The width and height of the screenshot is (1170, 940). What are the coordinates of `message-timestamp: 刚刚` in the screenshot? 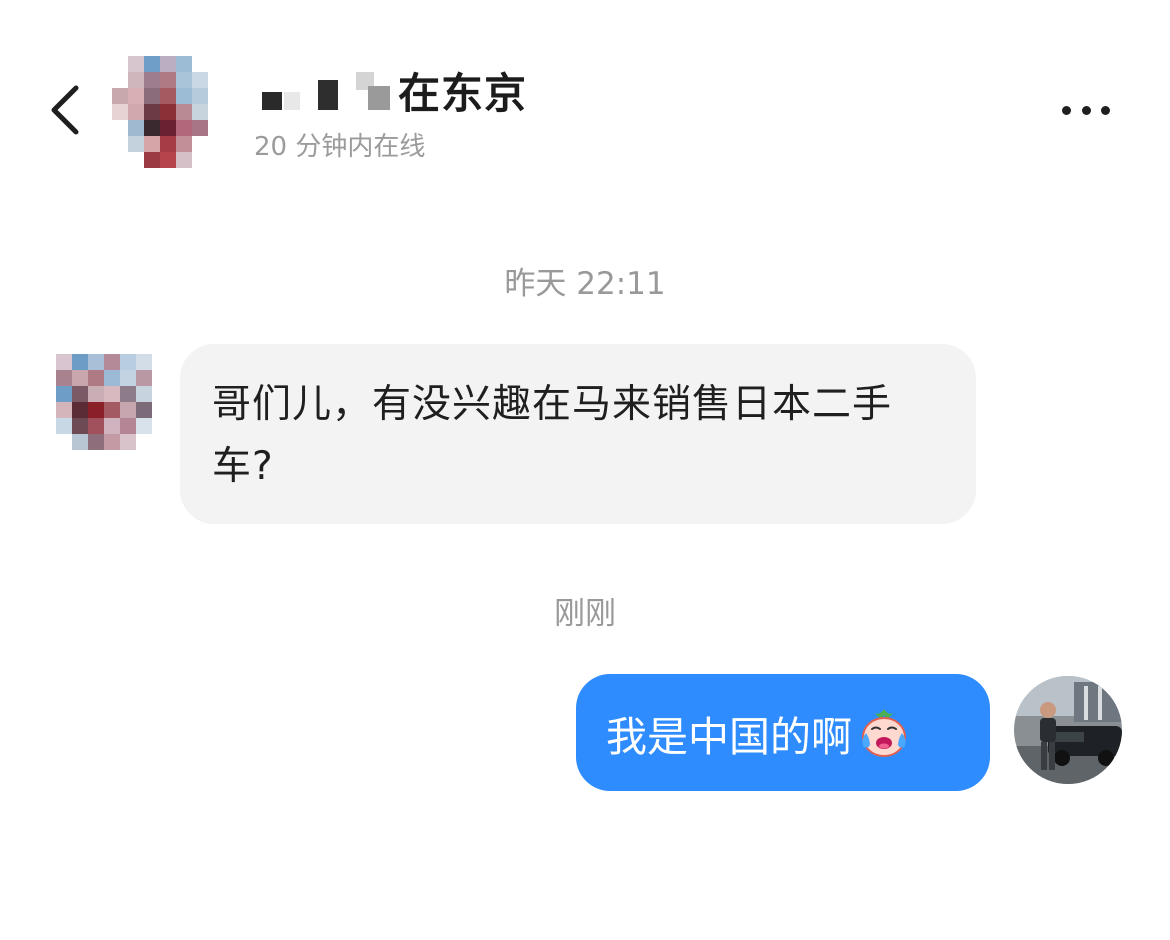 It's located at (585, 614).